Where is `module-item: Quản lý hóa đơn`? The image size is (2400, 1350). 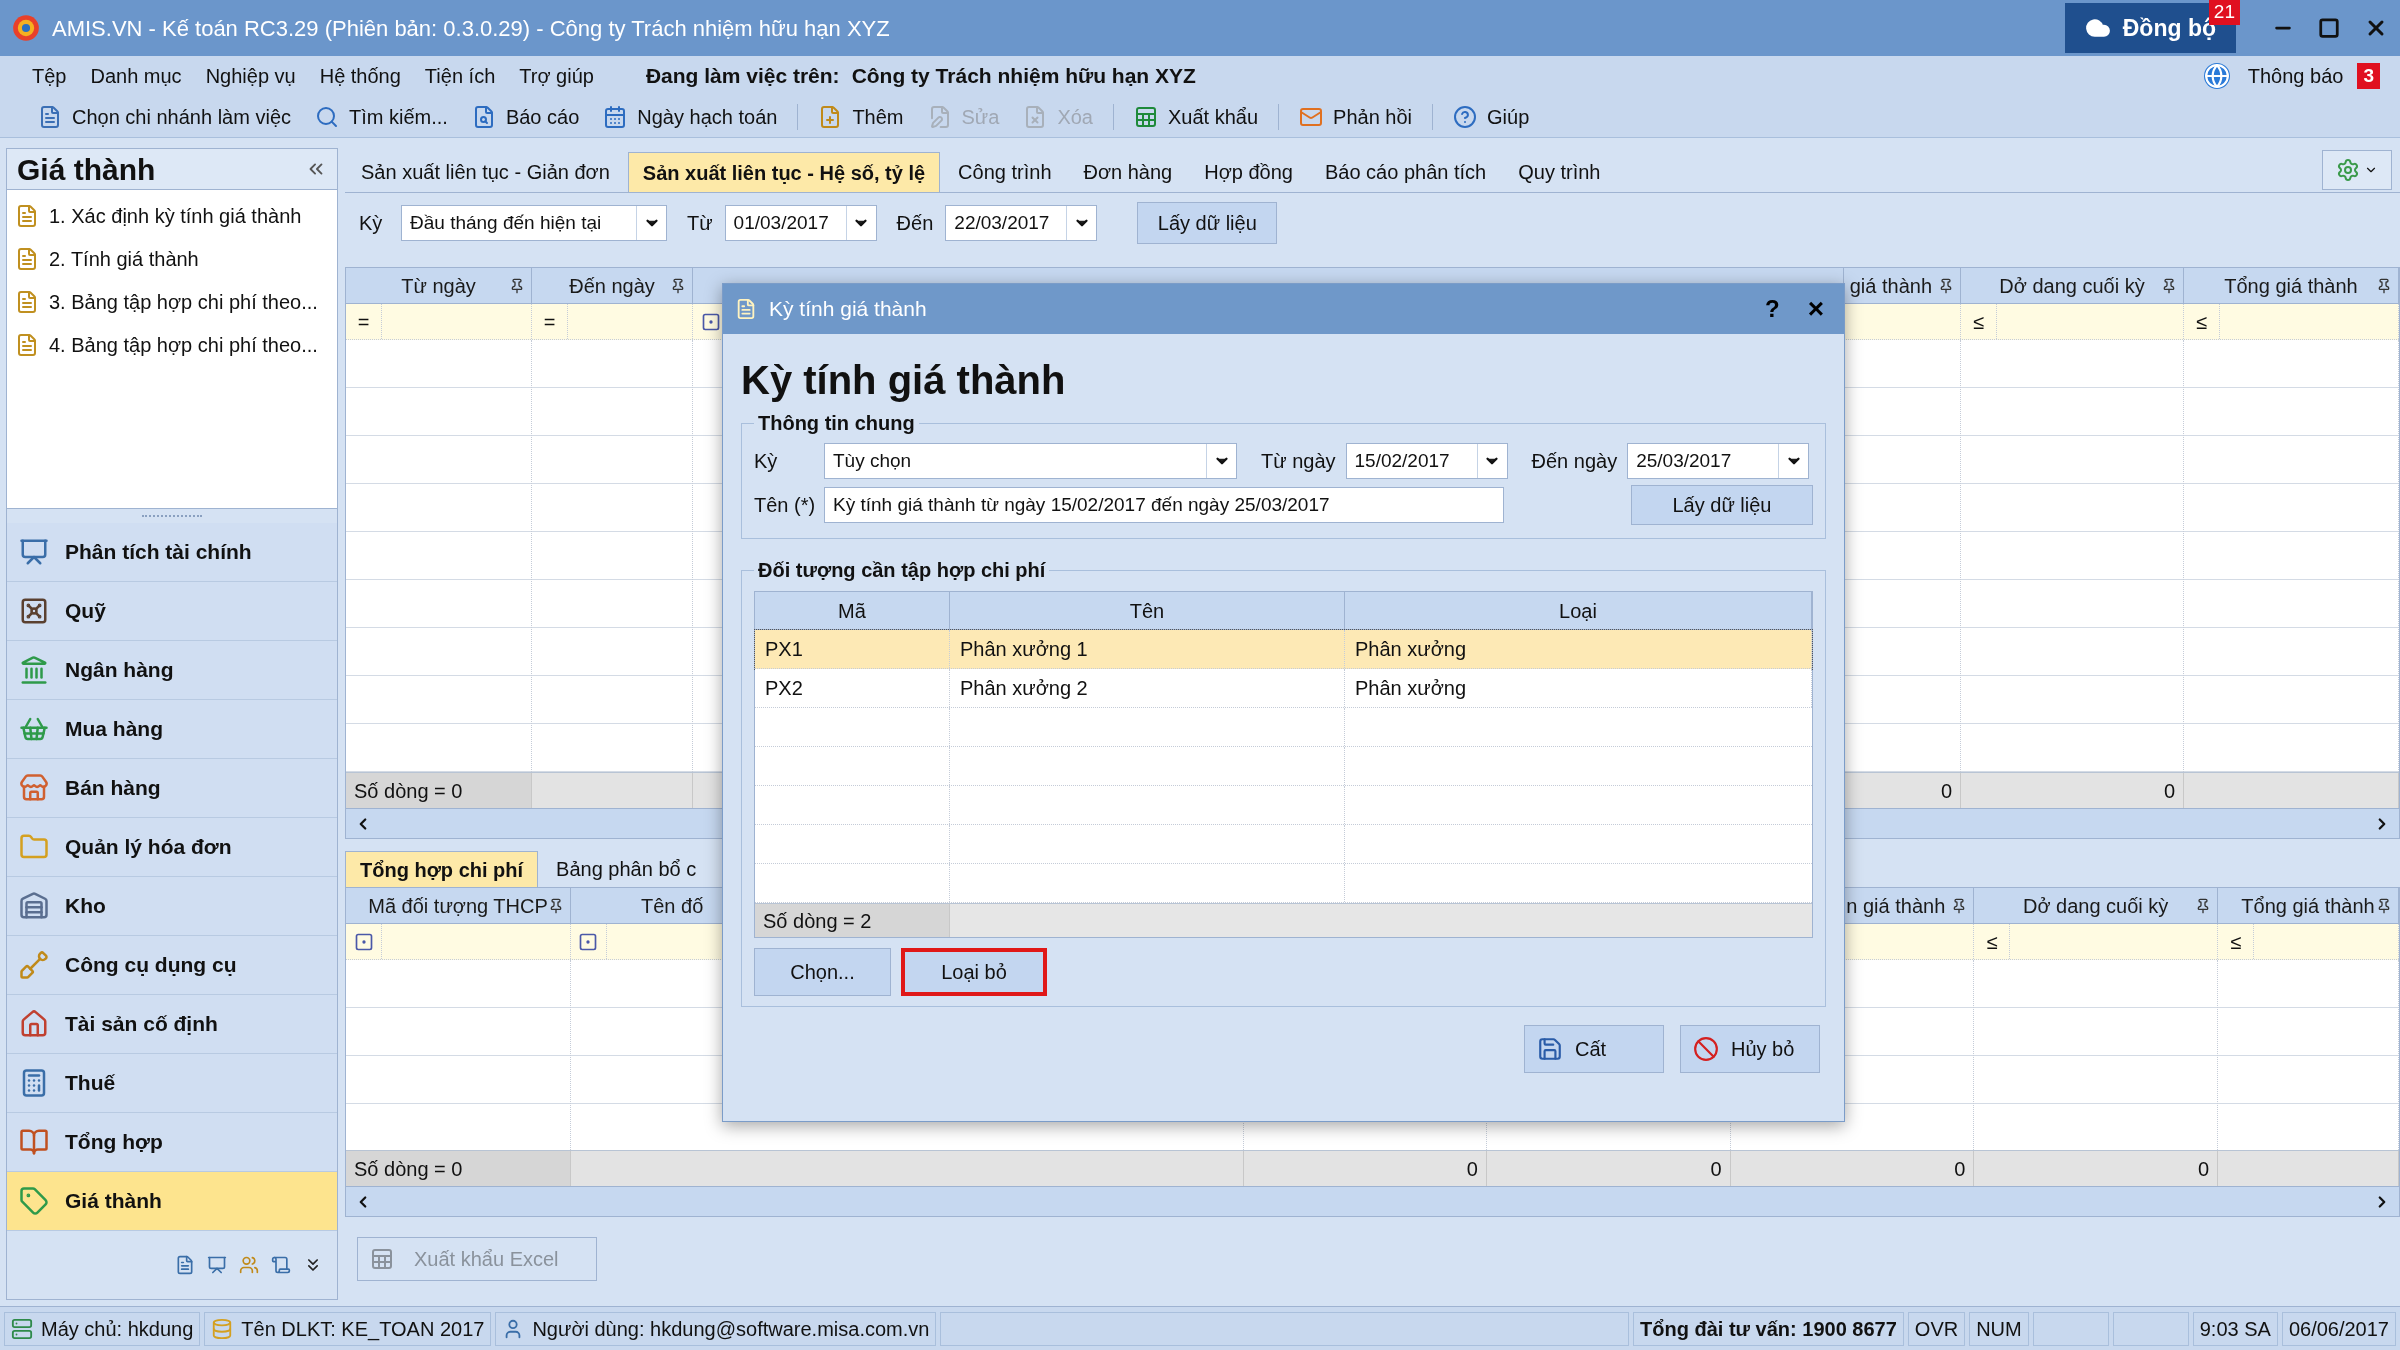 module-item: Quản lý hóa đơn is located at coordinates (172, 847).